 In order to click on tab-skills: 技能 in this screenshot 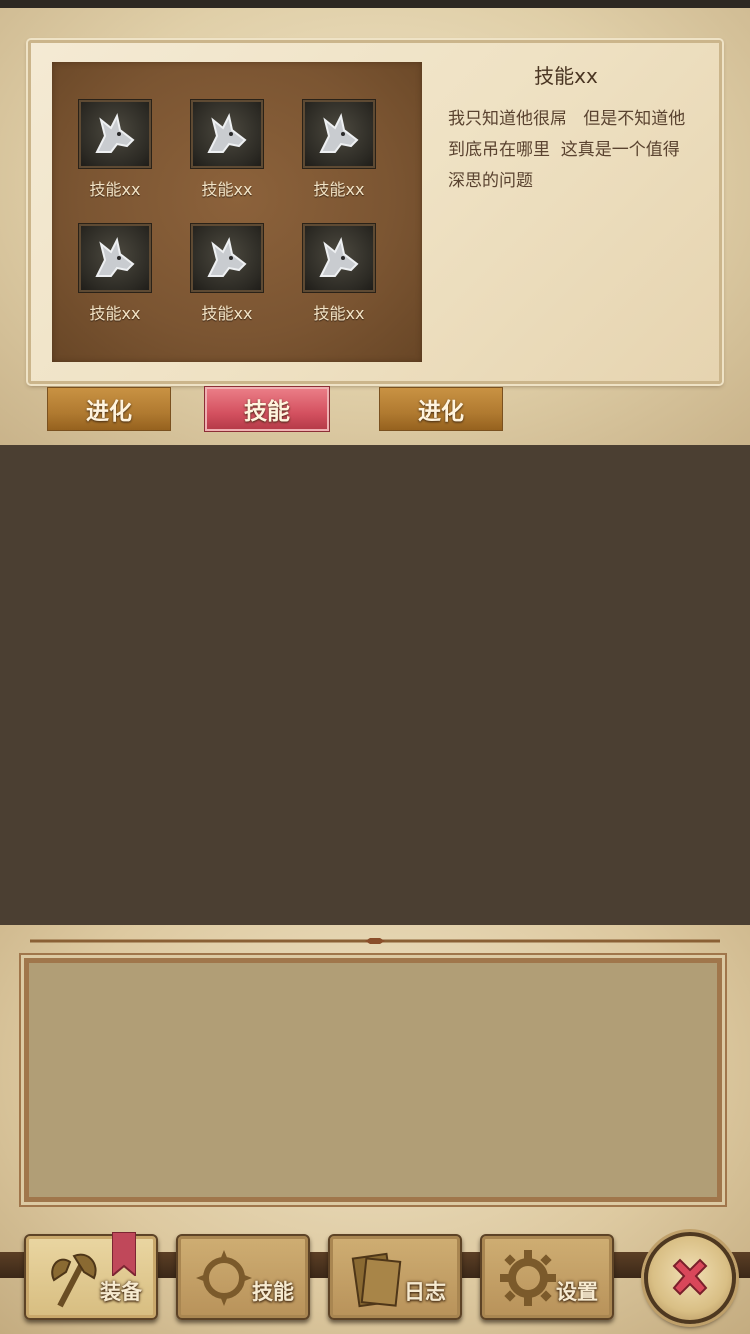, I will do `click(267, 409)`.